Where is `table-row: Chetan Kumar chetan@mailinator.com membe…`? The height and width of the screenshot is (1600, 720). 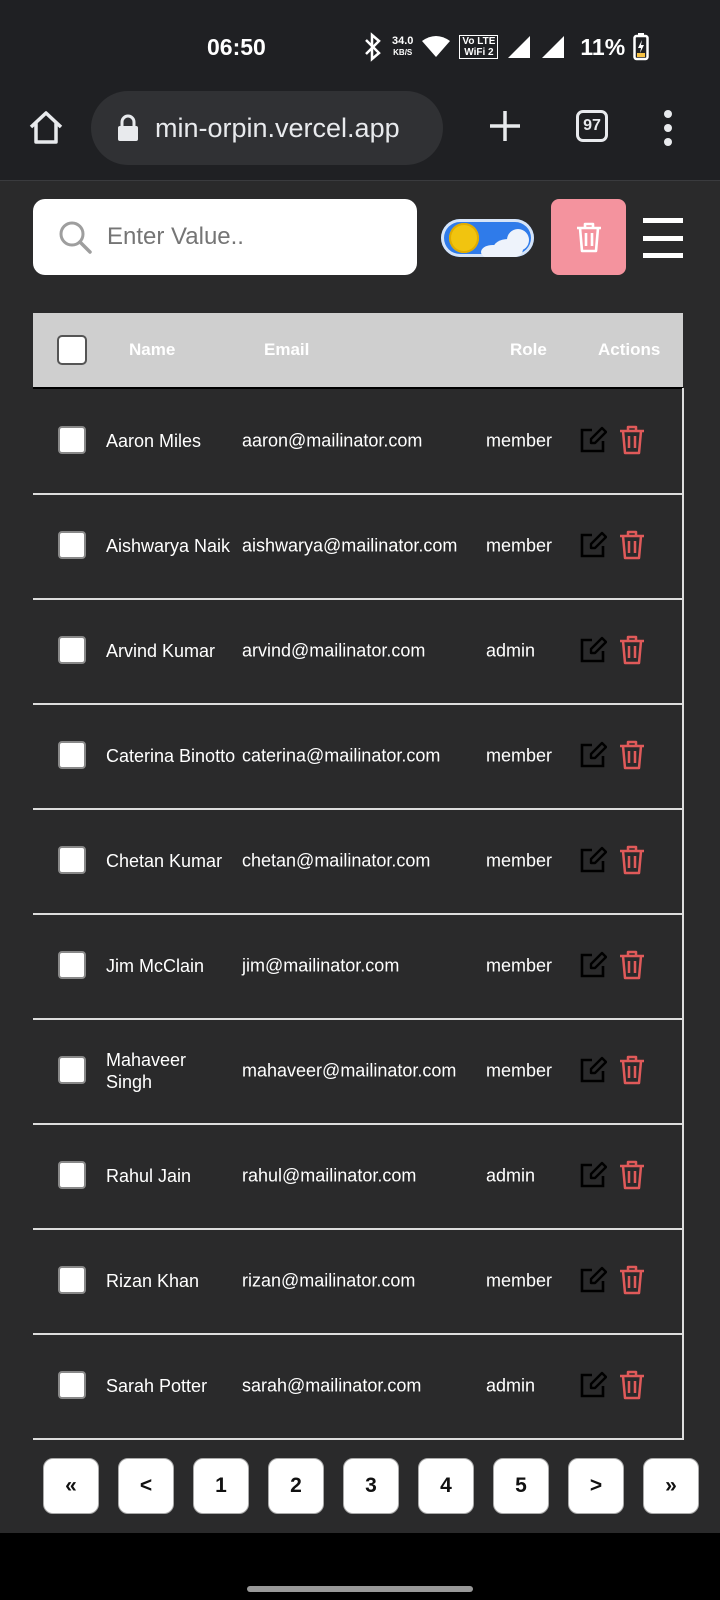 table-row: Chetan Kumar chetan@mailinator.com membe… is located at coordinates (357, 861).